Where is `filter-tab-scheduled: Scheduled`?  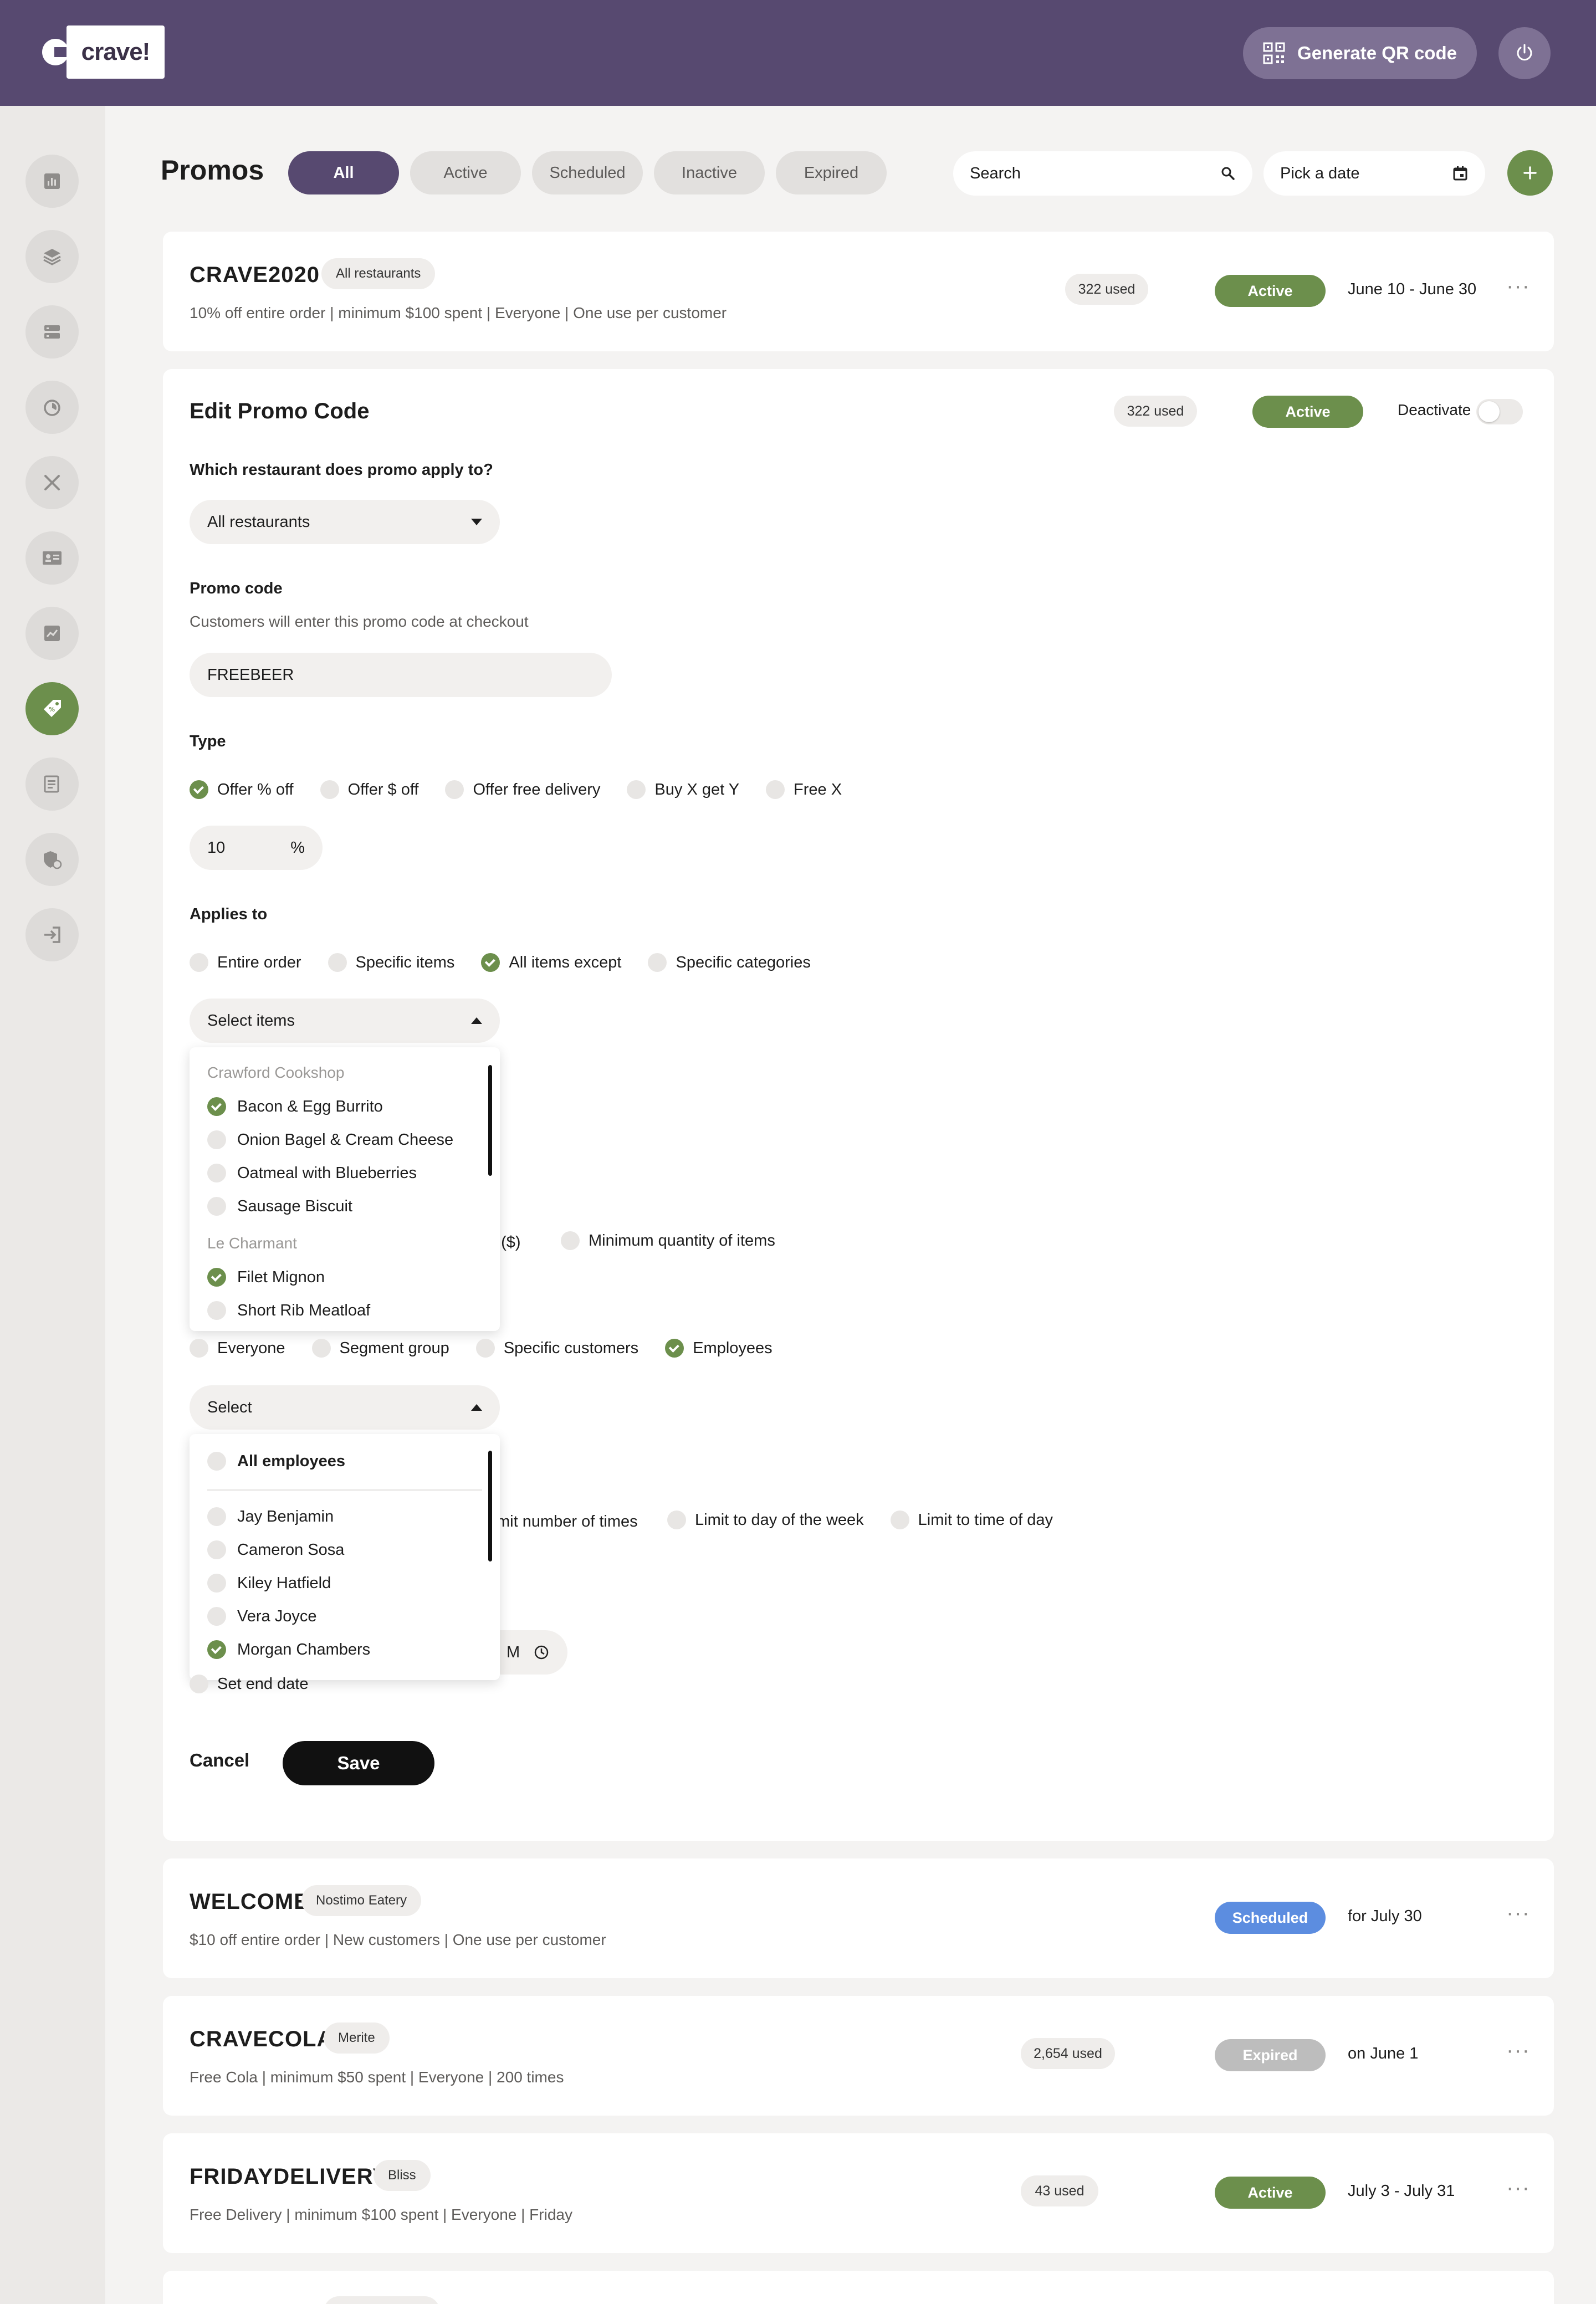 filter-tab-scheduled: Scheduled is located at coordinates (587, 172).